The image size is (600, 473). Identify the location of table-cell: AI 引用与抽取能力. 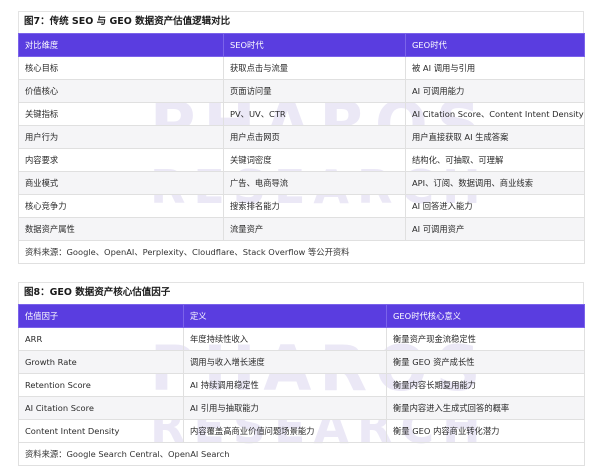
(285, 408).